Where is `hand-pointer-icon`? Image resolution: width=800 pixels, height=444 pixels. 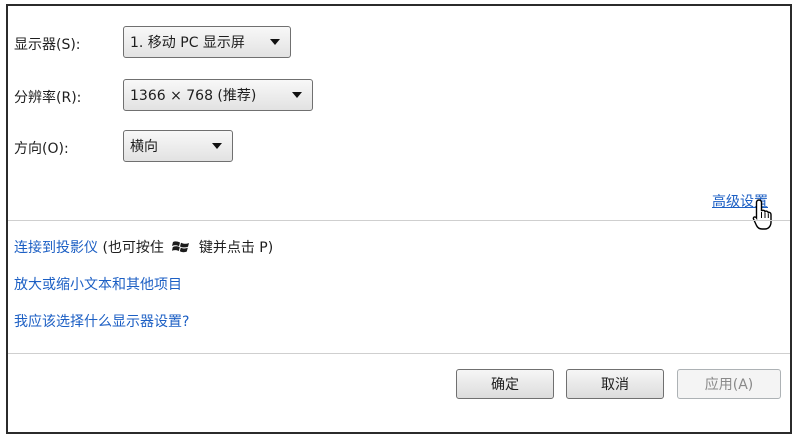
hand-pointer-icon is located at coordinates (762, 214).